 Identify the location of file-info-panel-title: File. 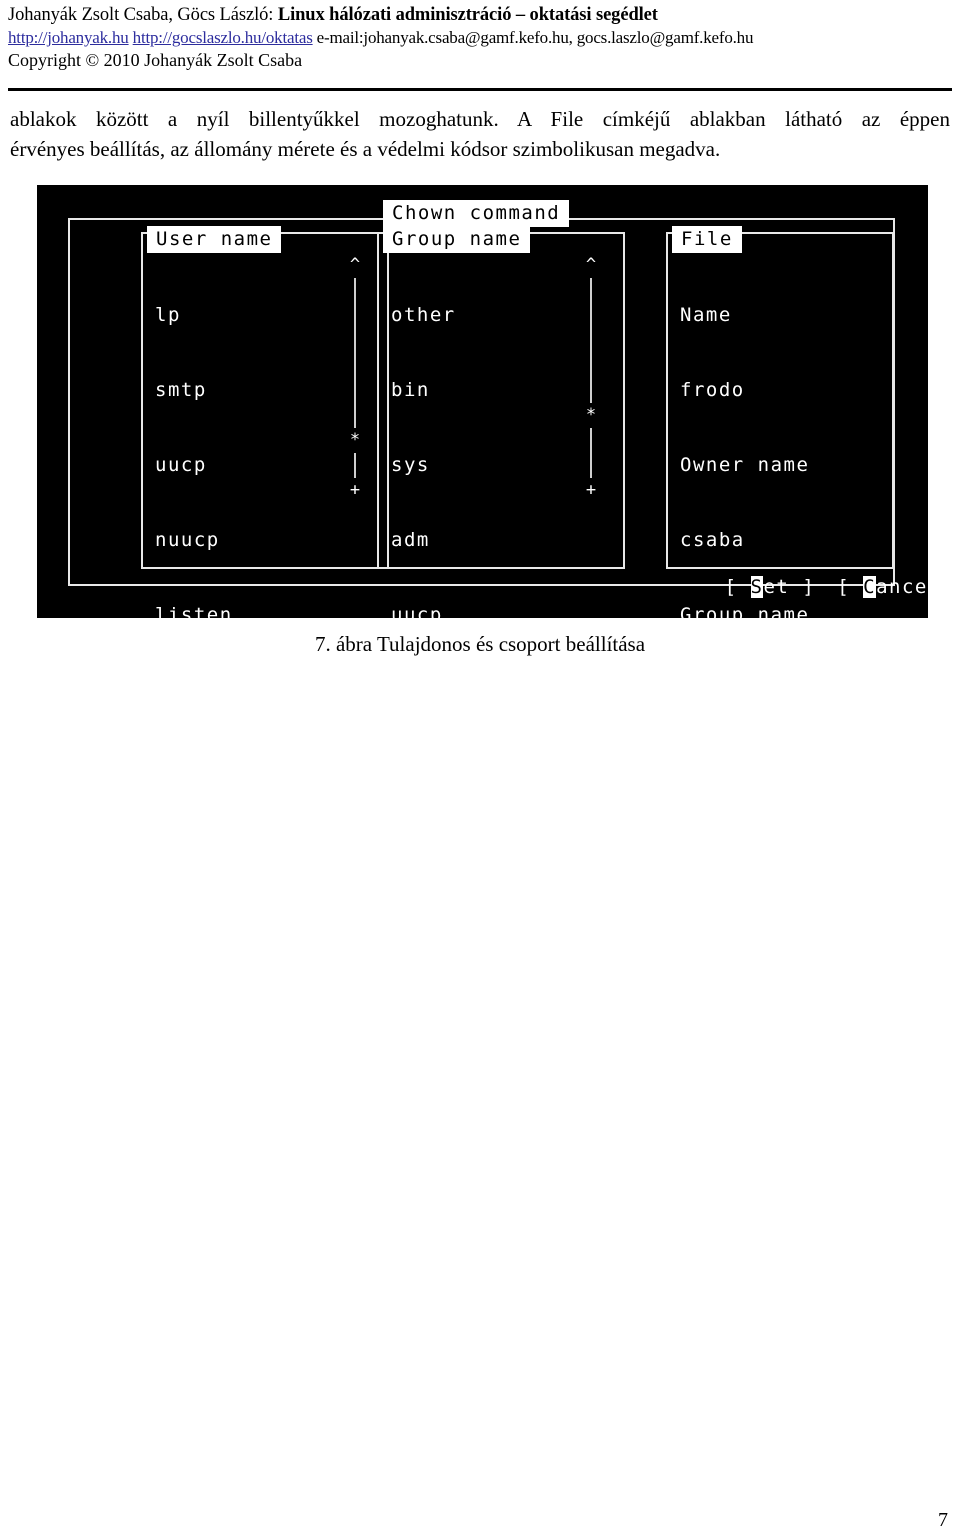
(707, 239).